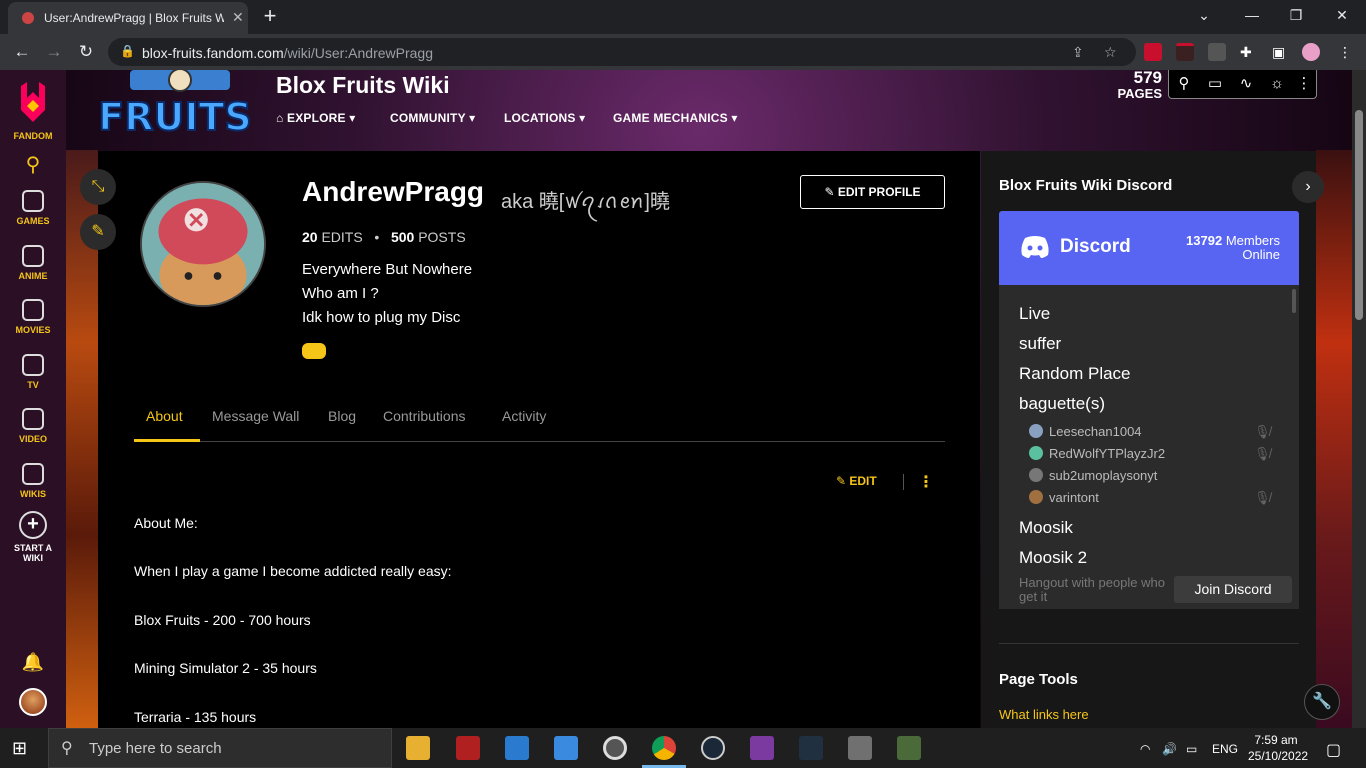 The width and height of the screenshot is (1366, 768). I want to click on about-line: Mining Simulator 2 - 35 hours, so click(225, 668).